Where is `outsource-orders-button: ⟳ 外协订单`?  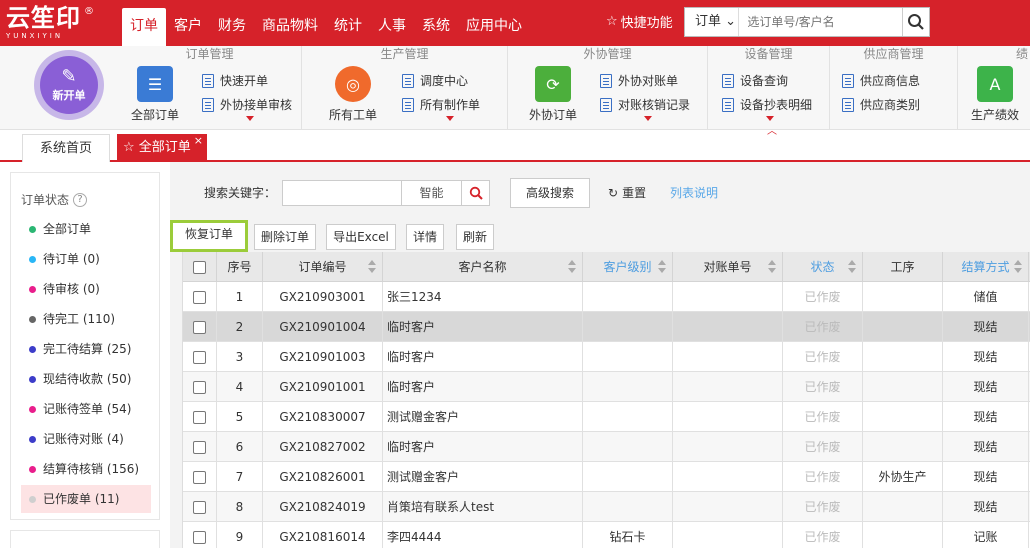
outsource-orders-button: ⟳ 外协订单 is located at coordinates (553, 94).